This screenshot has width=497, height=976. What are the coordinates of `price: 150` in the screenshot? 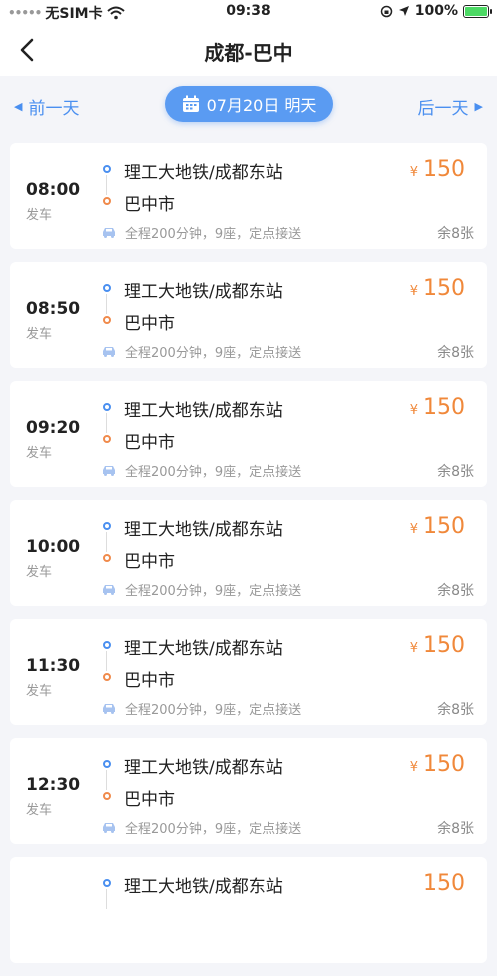 It's located at (441, 883).